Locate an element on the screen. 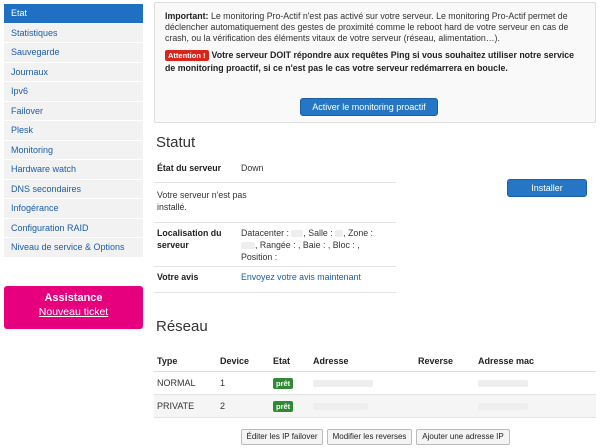 The image size is (600, 448). assistance-title: Assistance is located at coordinates (73, 298).